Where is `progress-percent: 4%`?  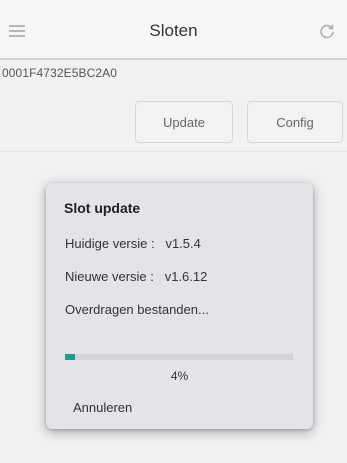 progress-percent: 4% is located at coordinates (179, 376).